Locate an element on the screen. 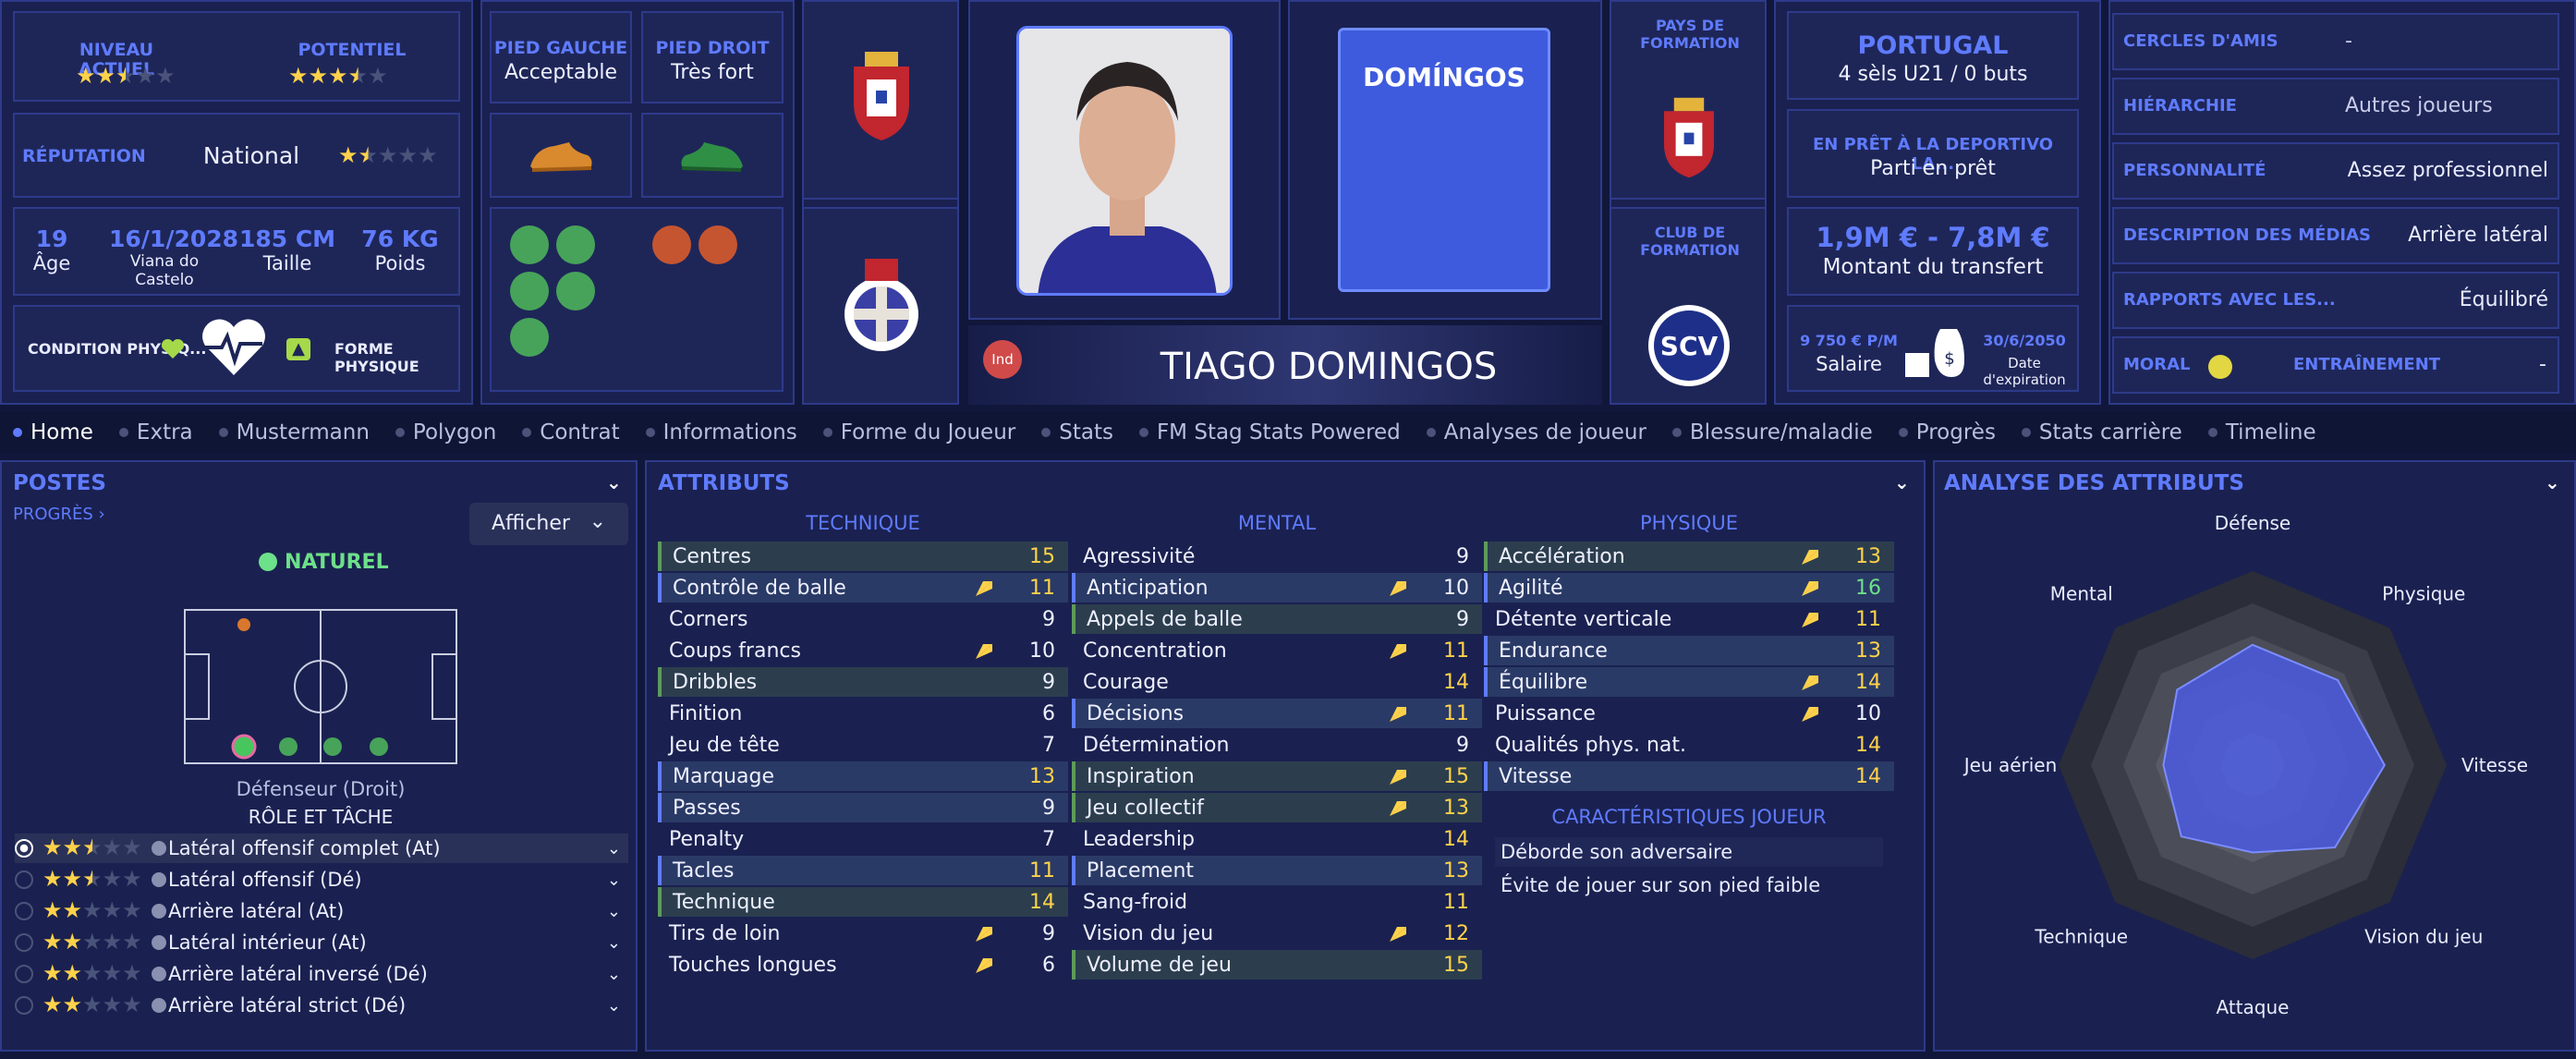  physical-attribute-row: Vitesse 14 is located at coordinates (1689, 776).